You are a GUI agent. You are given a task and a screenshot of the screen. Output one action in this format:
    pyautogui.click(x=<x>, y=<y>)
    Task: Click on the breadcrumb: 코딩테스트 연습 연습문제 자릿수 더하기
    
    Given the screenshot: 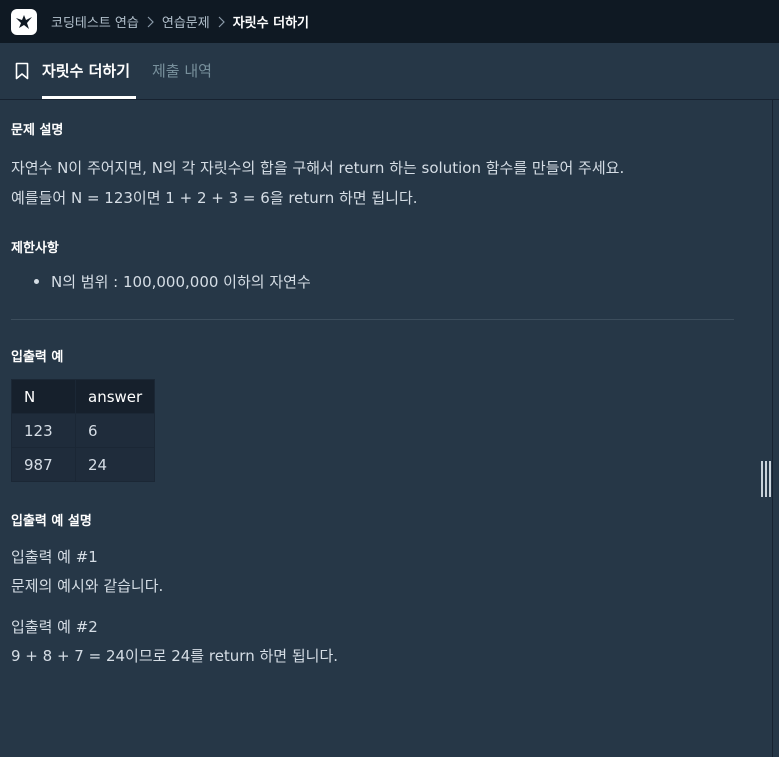 What is the action you would take?
    pyautogui.click(x=180, y=21)
    